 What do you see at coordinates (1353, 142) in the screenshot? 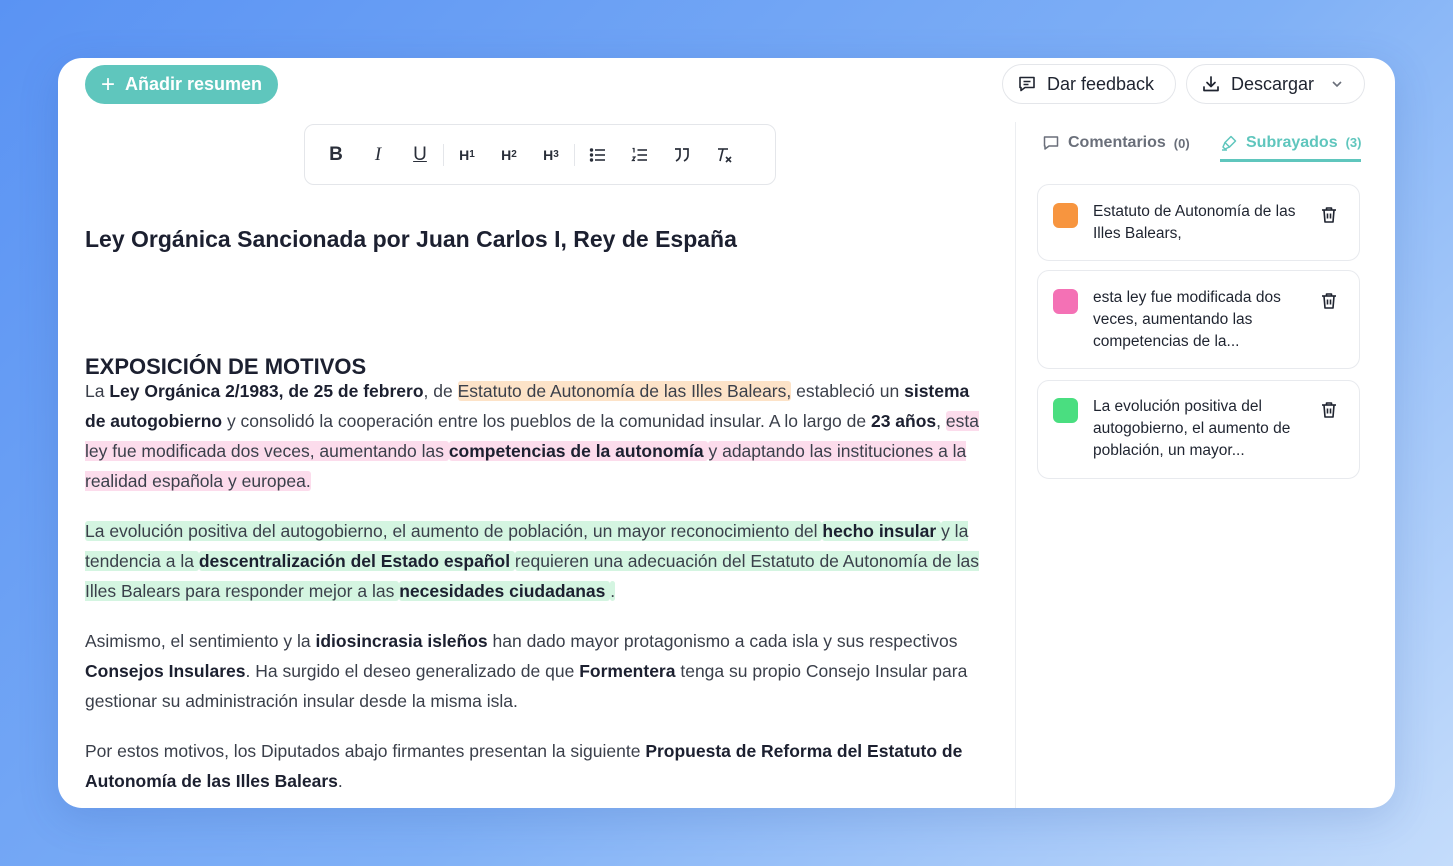
I see `tab-count: (3)` at bounding box center [1353, 142].